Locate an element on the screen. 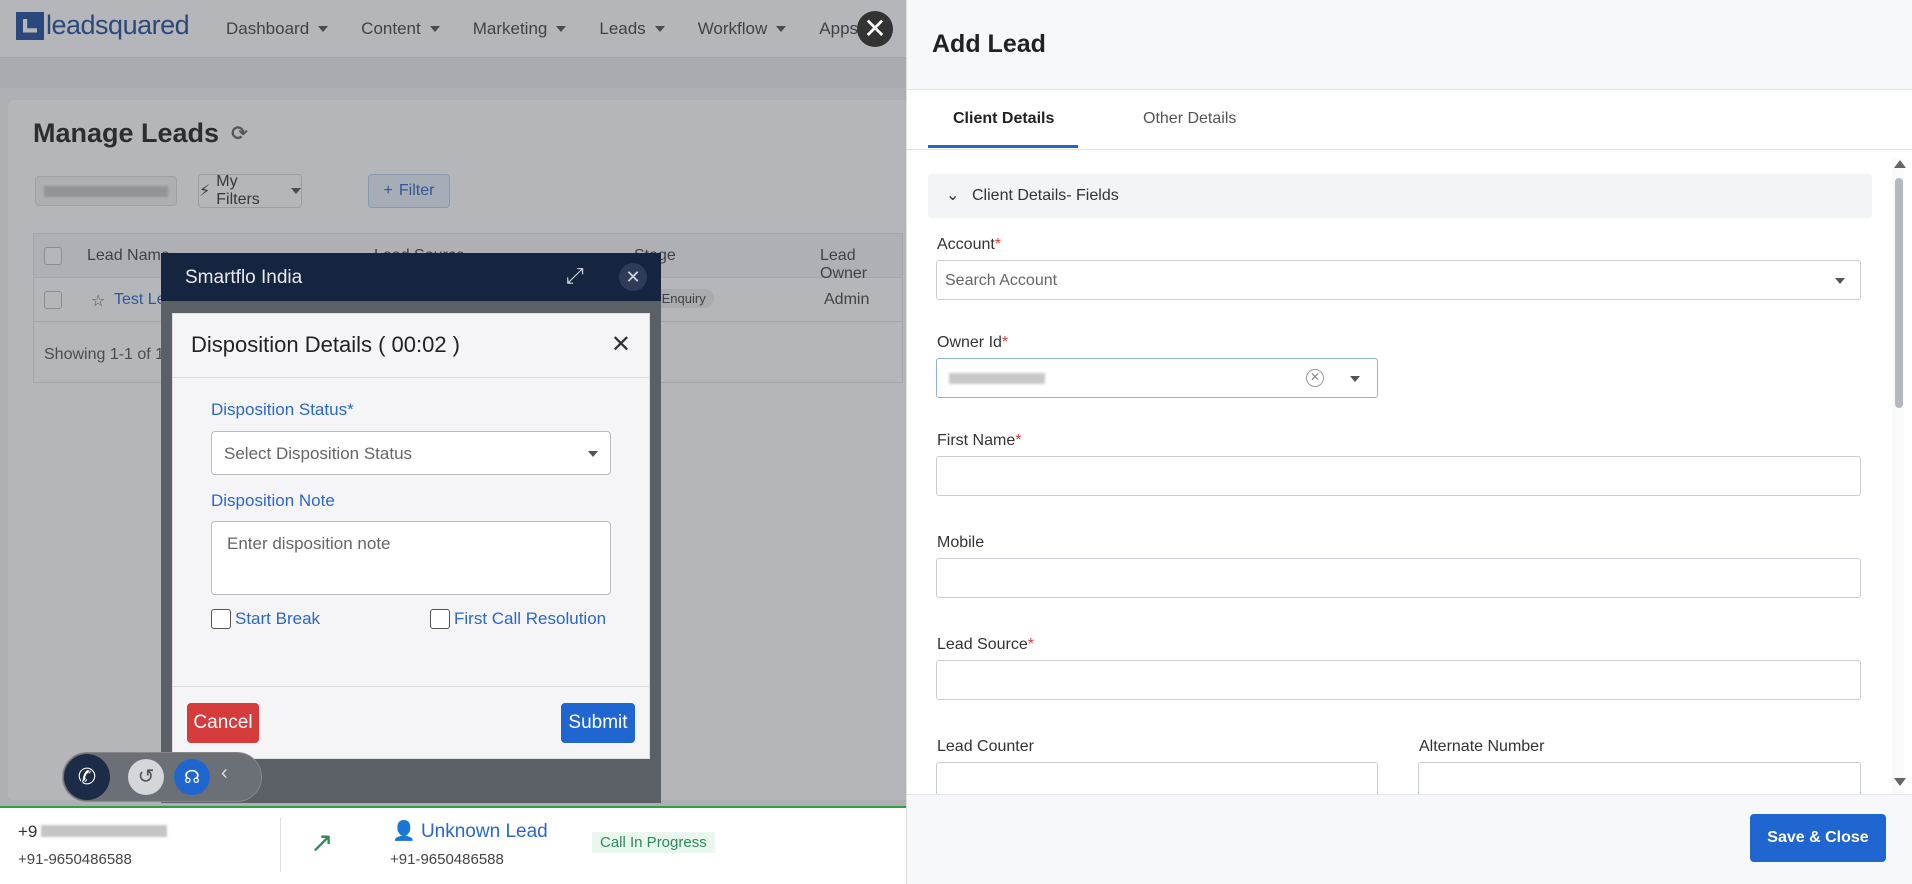 This screenshot has width=1912, height=884. call-bar is located at coordinates (453, 845).